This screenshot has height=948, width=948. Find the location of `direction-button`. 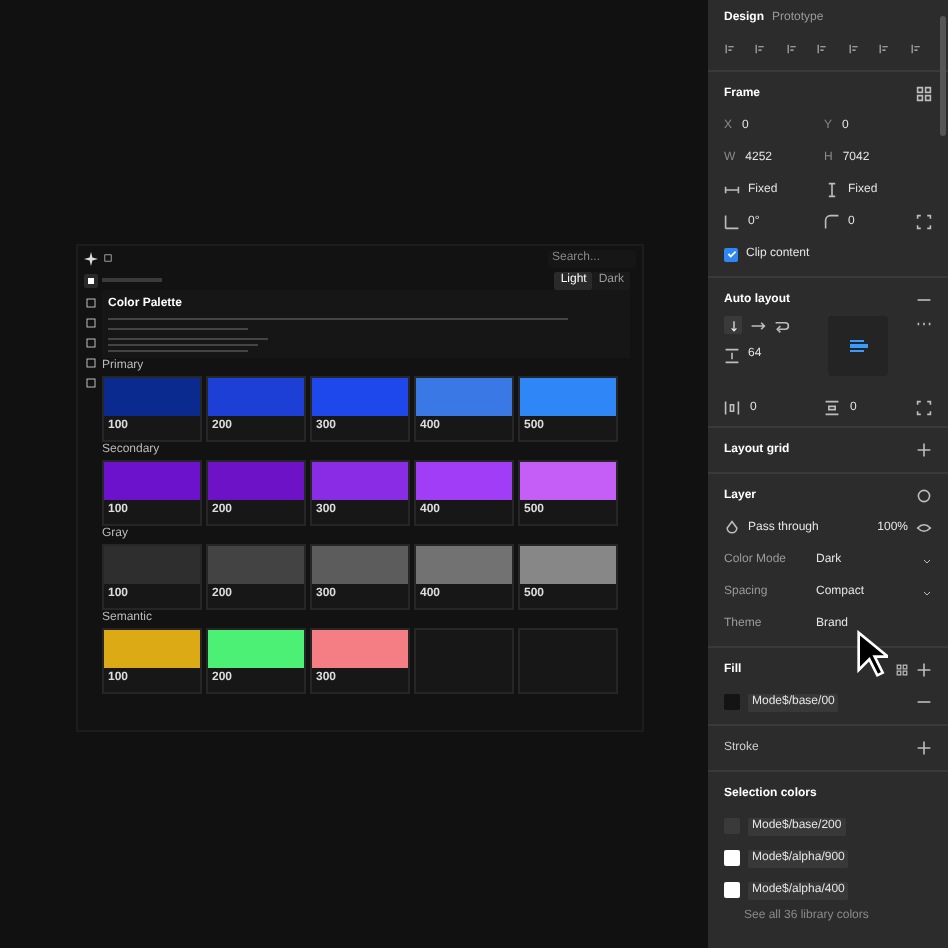

direction-button is located at coordinates (733, 325).